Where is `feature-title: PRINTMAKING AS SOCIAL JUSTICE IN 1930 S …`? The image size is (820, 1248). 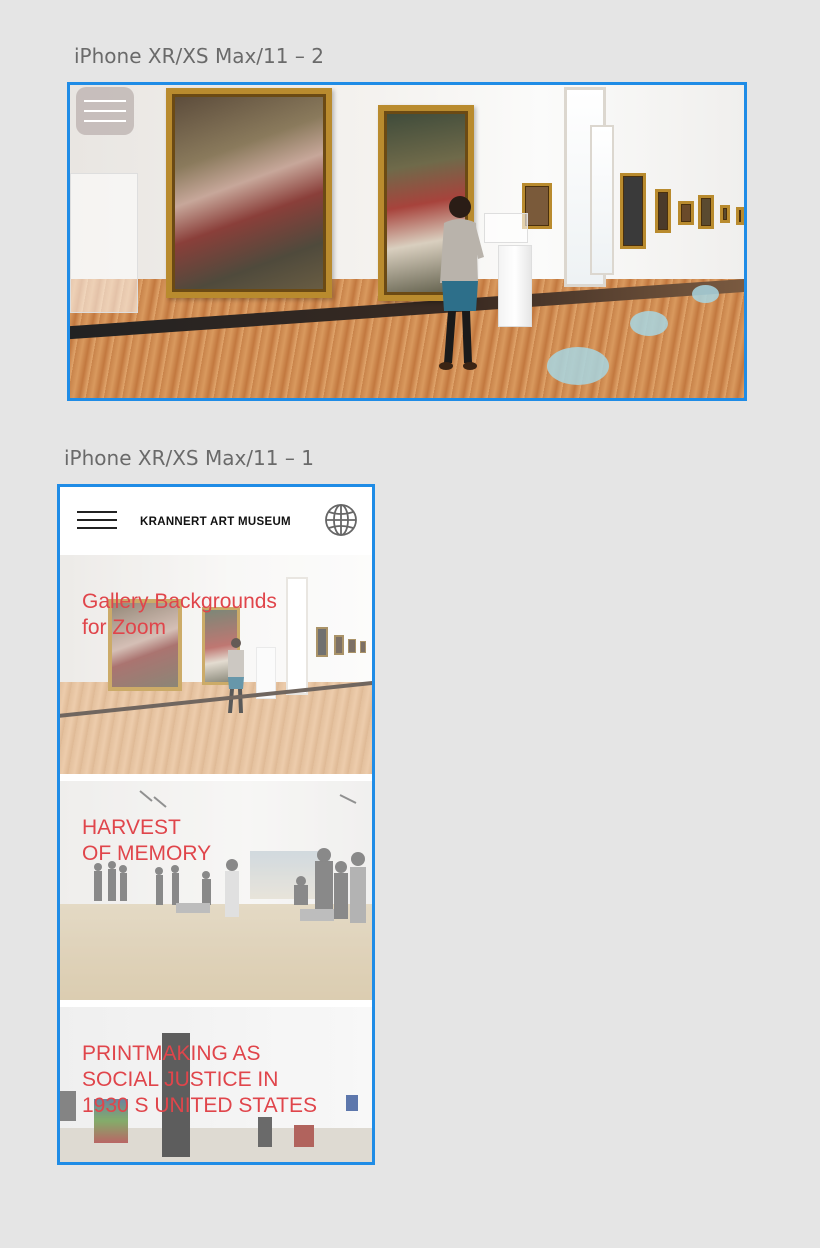
feature-title: PRINTMAKING AS SOCIAL JUSTICE IN 1930 S … is located at coordinates (199, 1079).